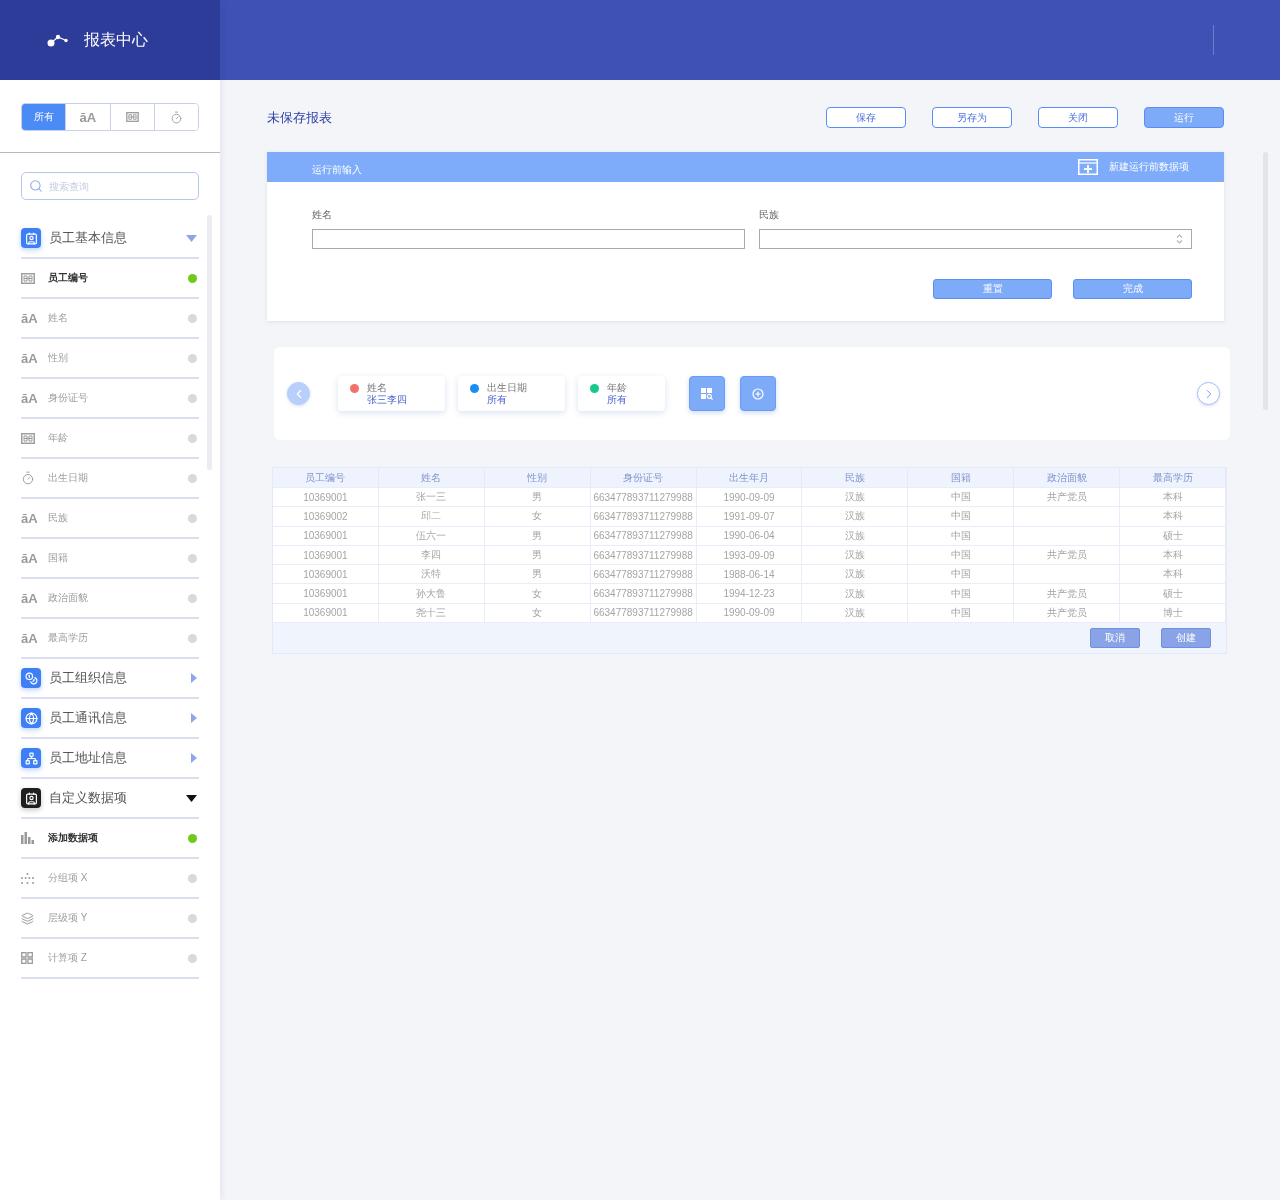 This screenshot has height=1200, width=1280. What do you see at coordinates (110, 519) in the screenshot?
I see `sidebar-item: āA 民族` at bounding box center [110, 519].